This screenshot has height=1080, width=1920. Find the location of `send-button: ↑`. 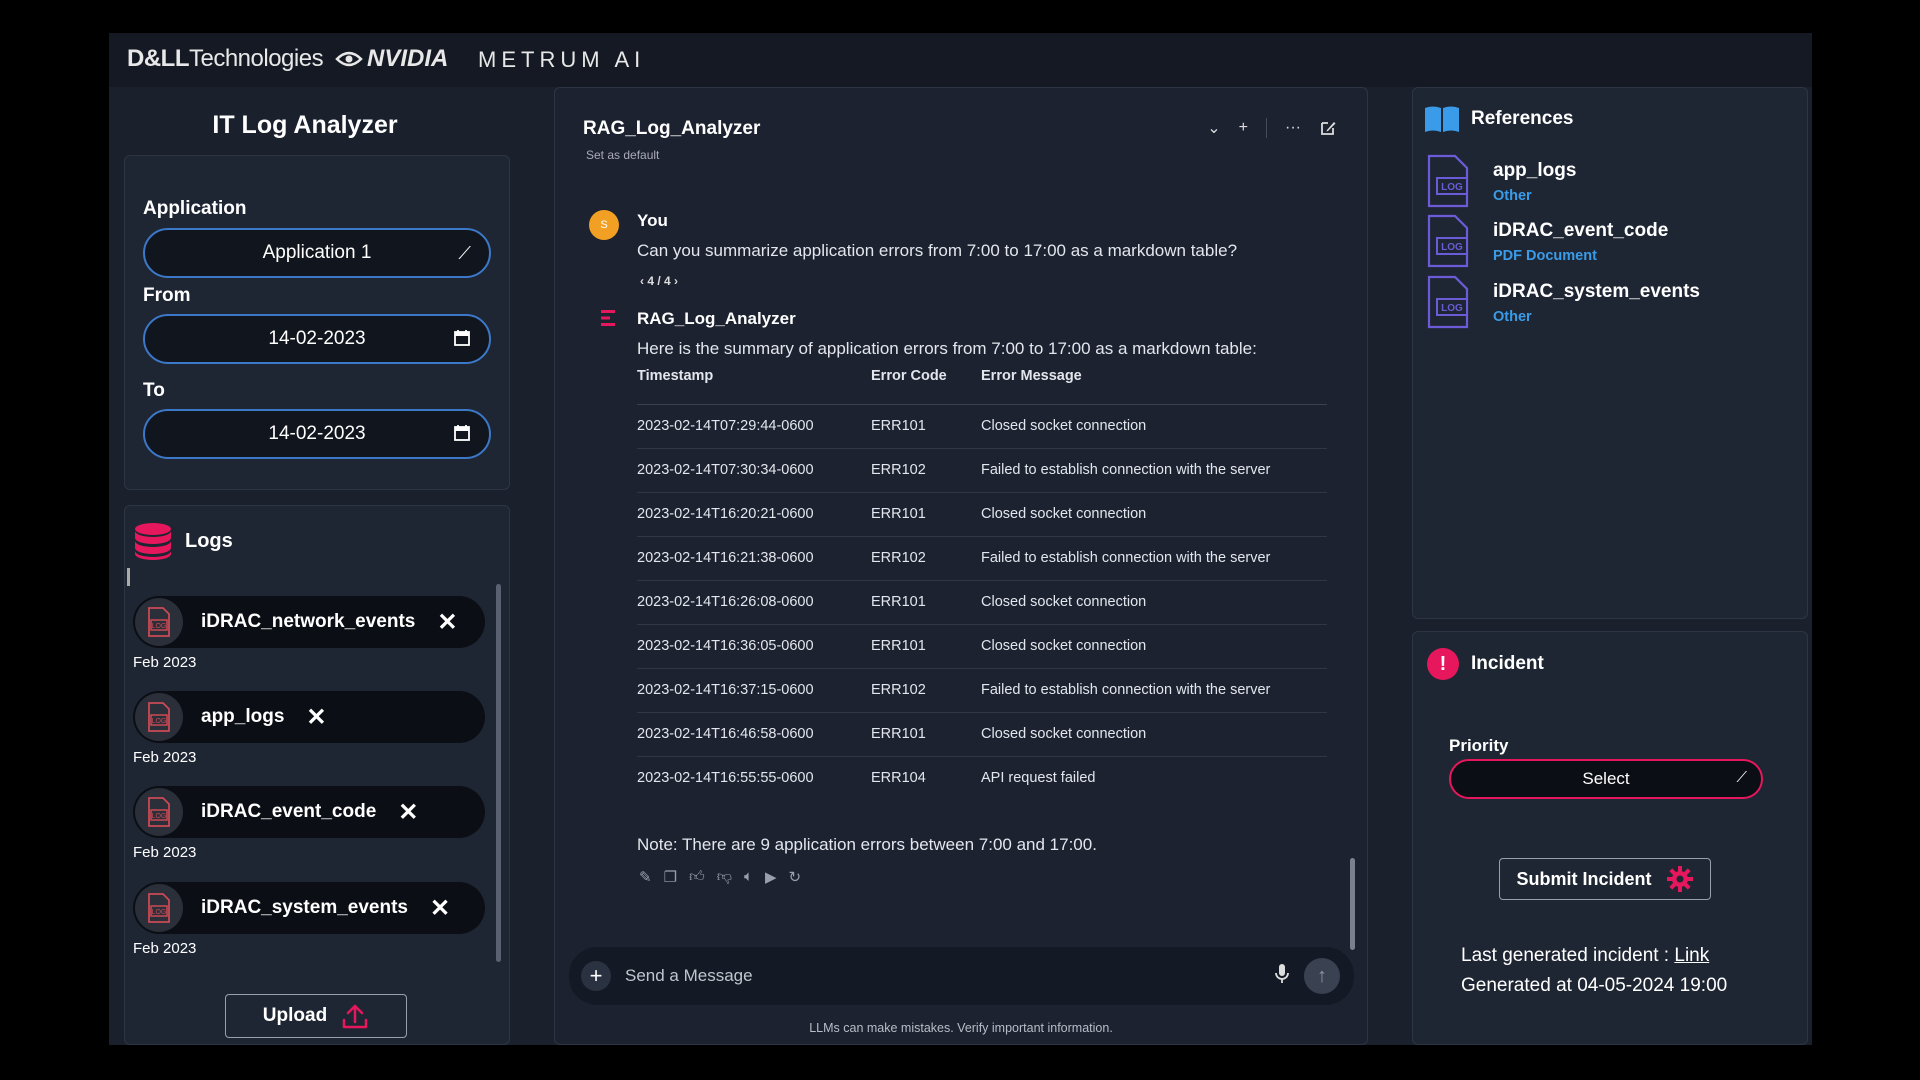

send-button: ↑ is located at coordinates (1322, 976).